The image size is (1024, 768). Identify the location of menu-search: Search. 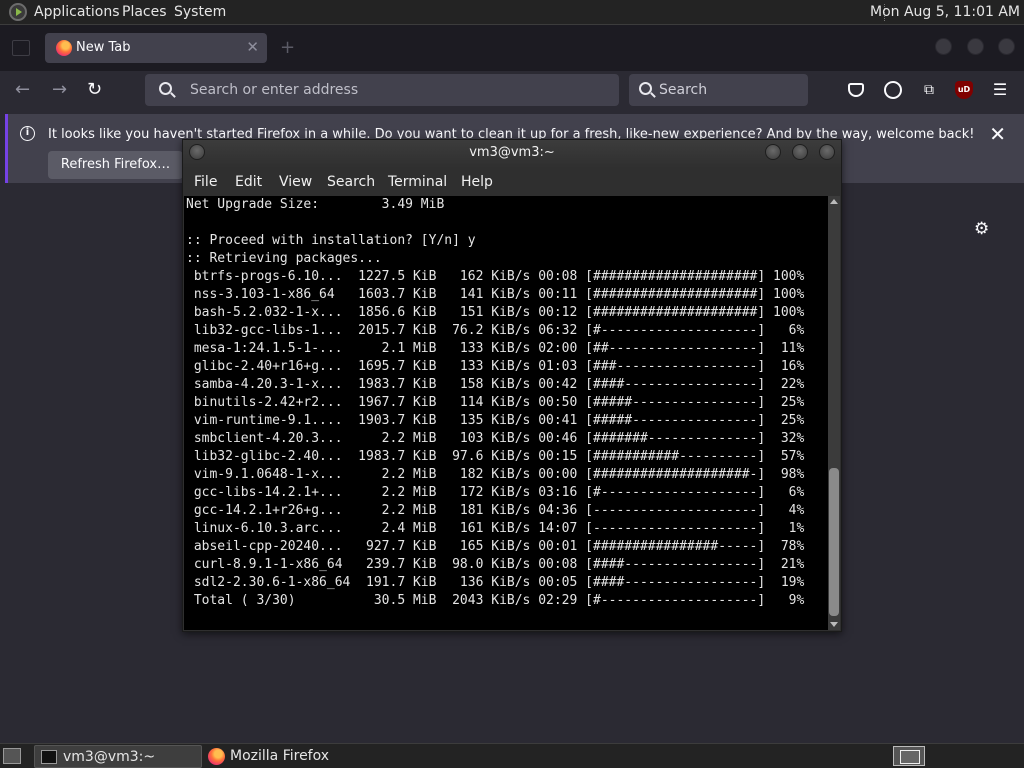
(351, 182).